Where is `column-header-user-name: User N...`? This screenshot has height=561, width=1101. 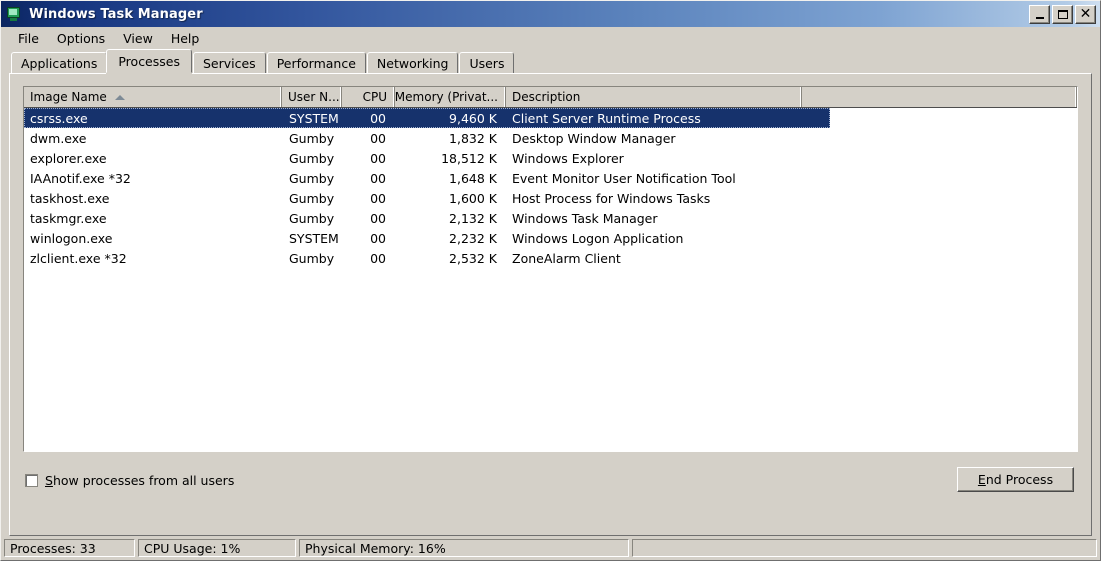
column-header-user-name: User N... is located at coordinates (312, 97).